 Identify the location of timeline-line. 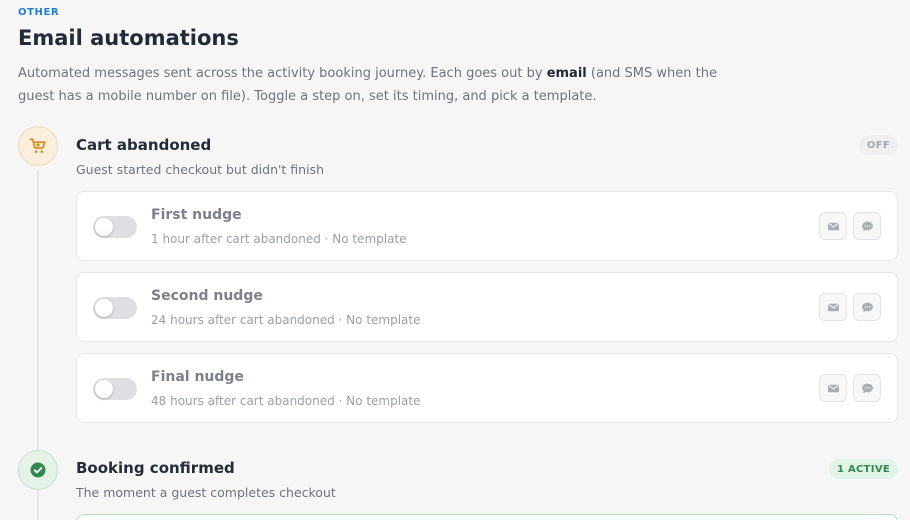
(38, 310).